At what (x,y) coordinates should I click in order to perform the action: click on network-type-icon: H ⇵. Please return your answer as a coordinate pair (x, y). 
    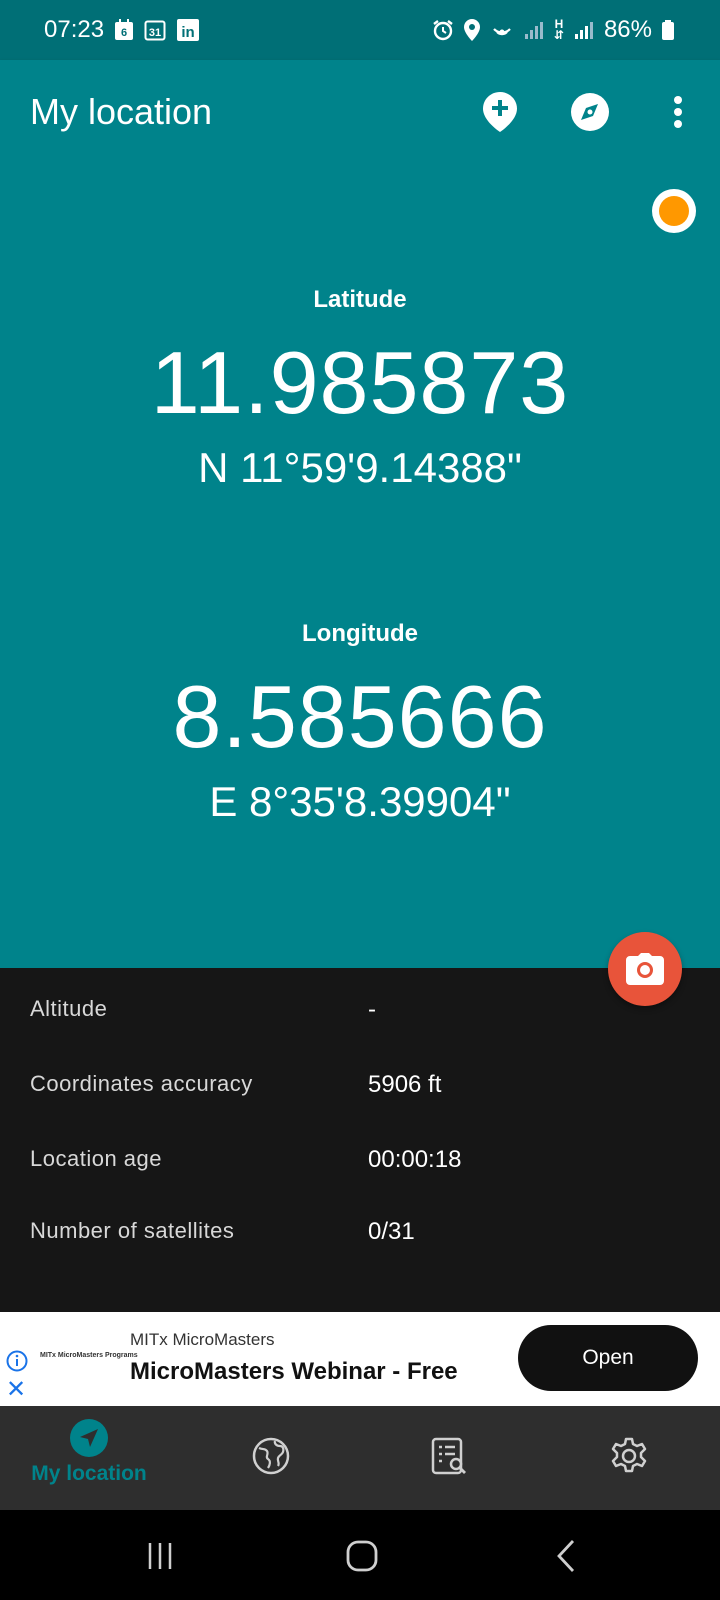
    Looking at the image, I should click on (558, 30).